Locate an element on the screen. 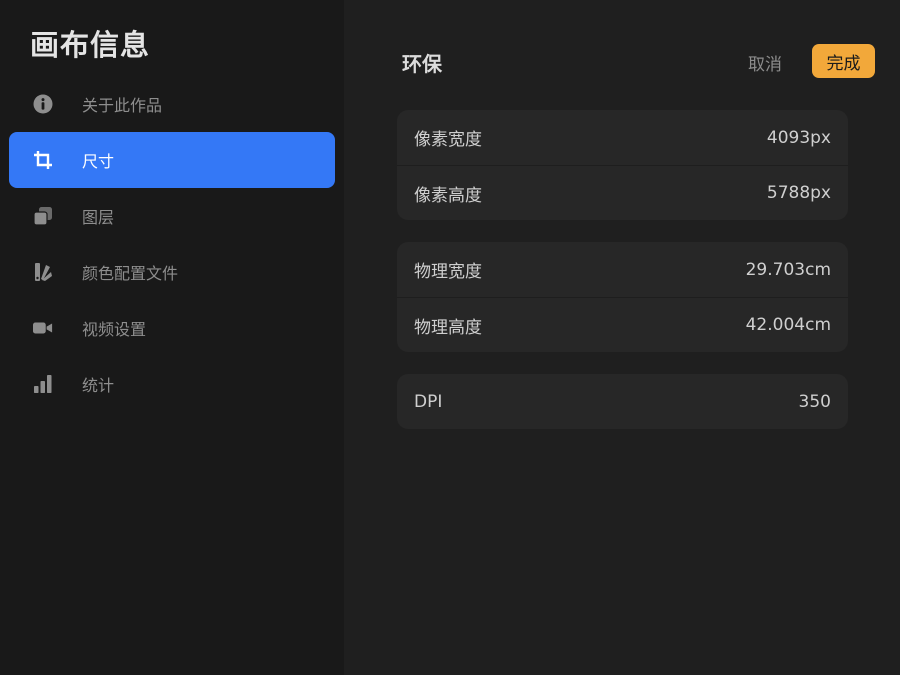 The image size is (900, 675). sidebar-item-color-profile: 颜色配置文件 is located at coordinates (172, 272).